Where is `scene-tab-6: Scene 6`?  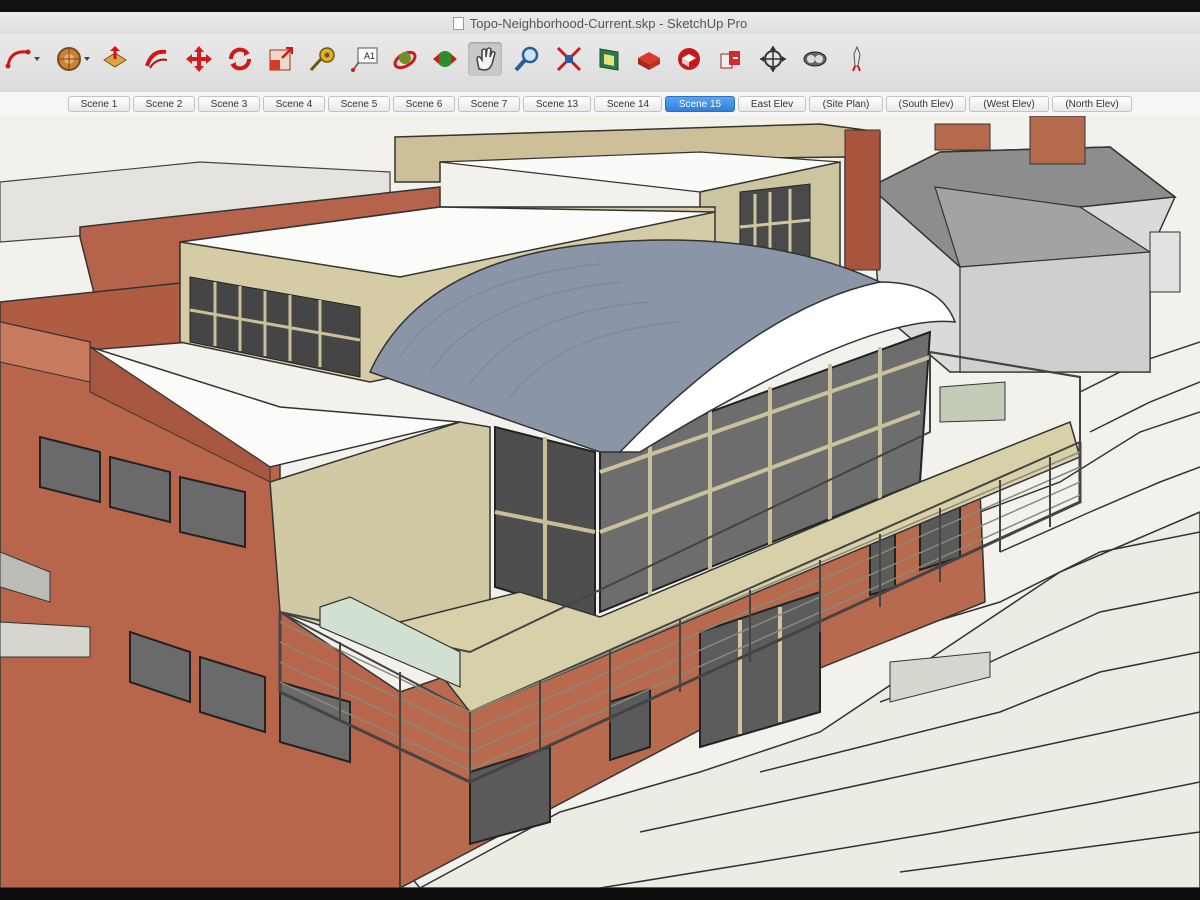
scene-tab-6: Scene 6 is located at coordinates (424, 104).